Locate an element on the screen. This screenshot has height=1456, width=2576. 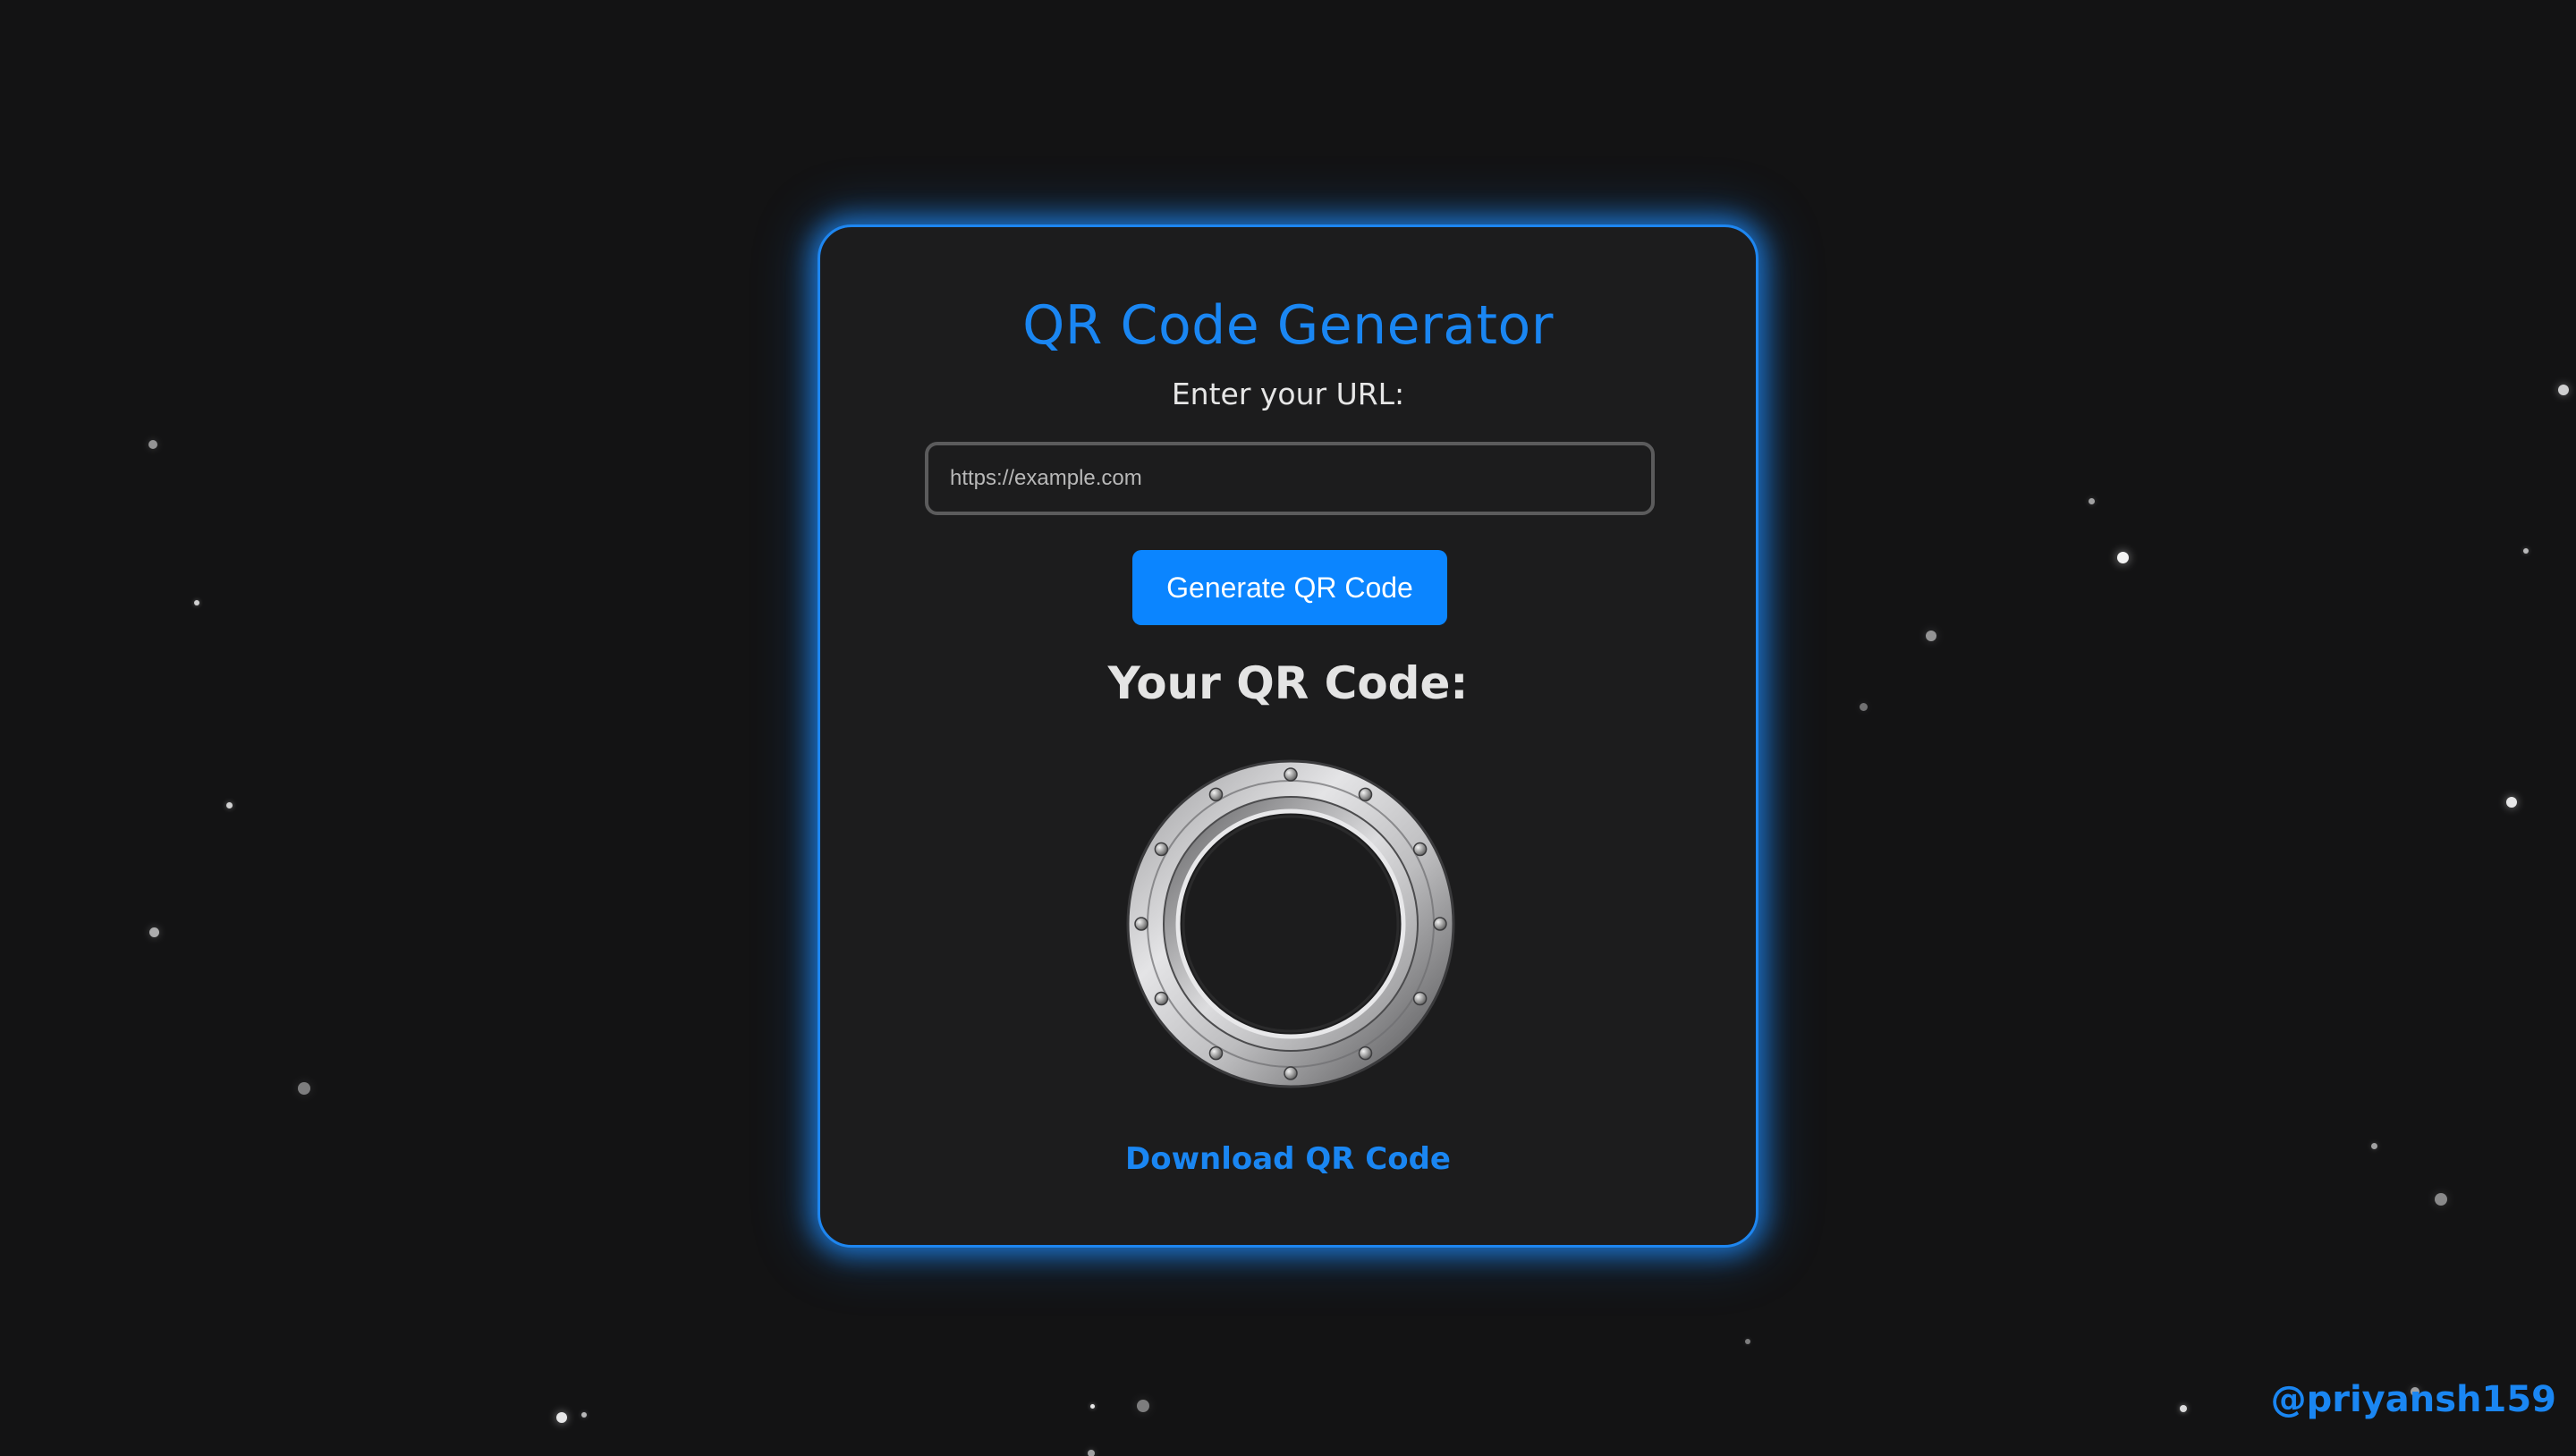
author-handle: @priyansh159 is located at coordinates (2413, 1400).